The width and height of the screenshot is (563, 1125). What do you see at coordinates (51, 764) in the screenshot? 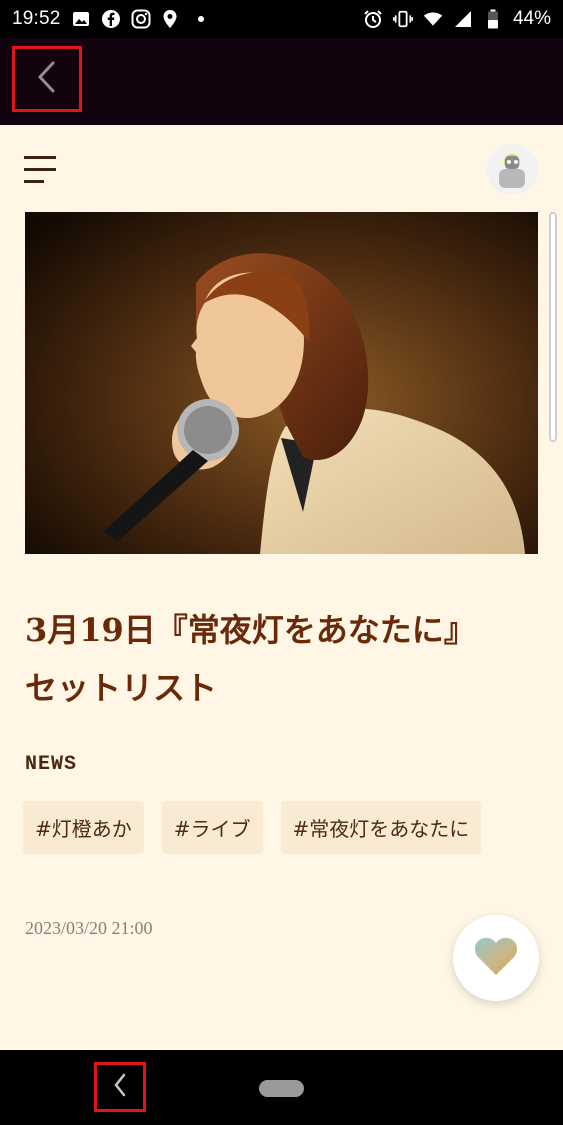
I see `category-label: NEWS` at bounding box center [51, 764].